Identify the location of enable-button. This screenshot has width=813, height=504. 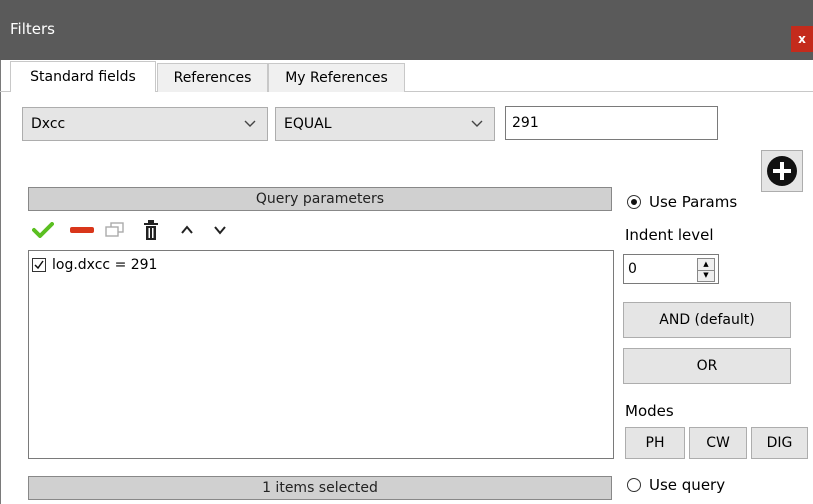
(43, 230).